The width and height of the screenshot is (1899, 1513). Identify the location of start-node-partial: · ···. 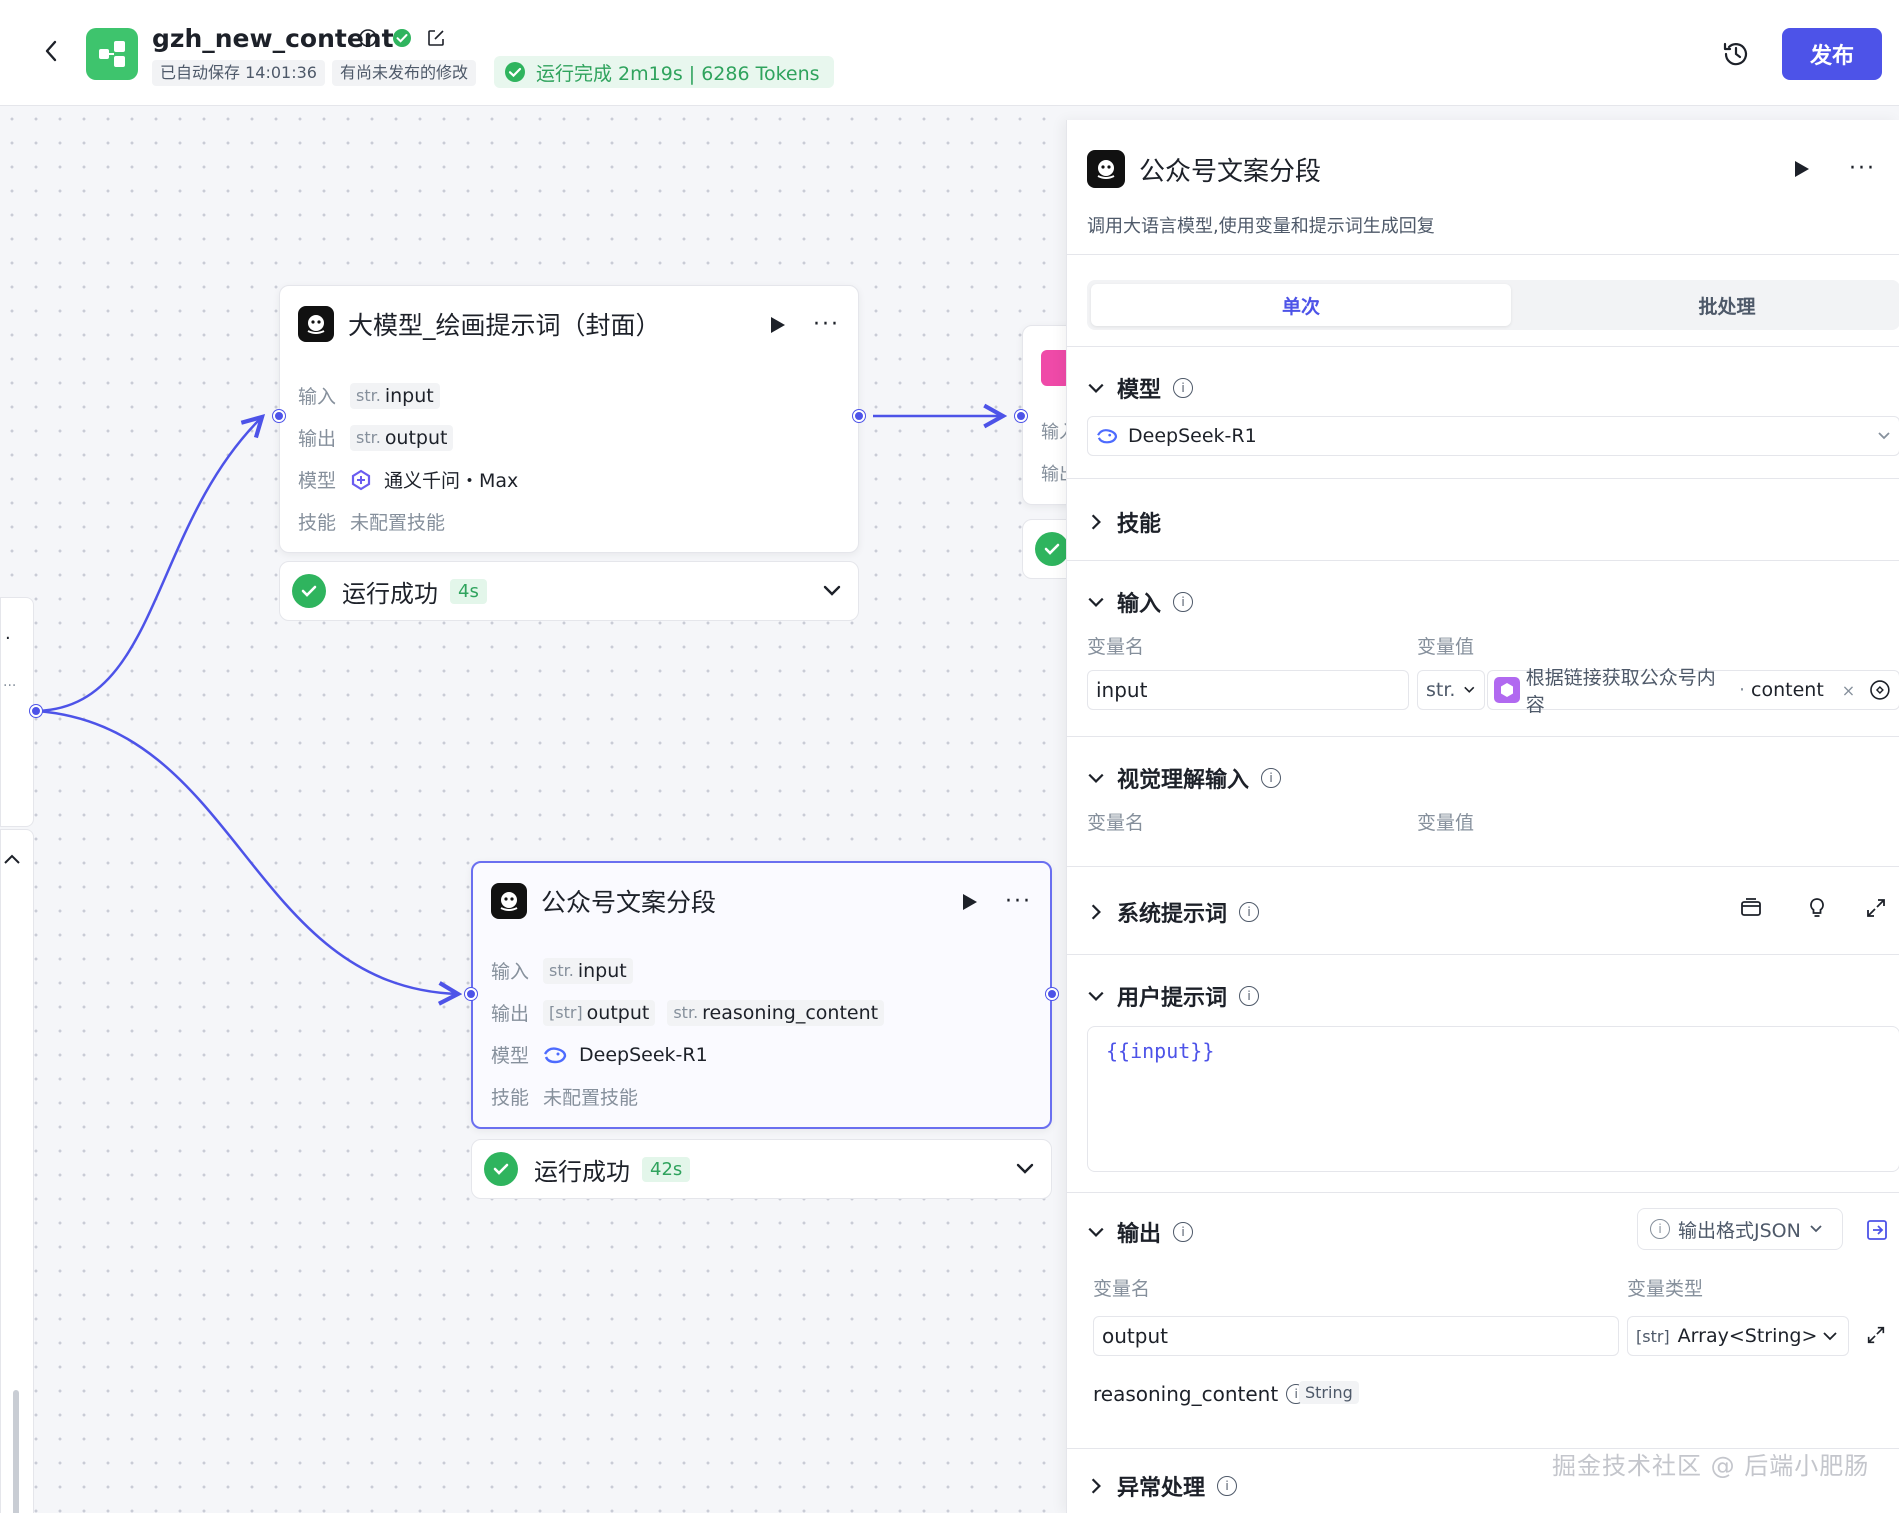
(17, 712).